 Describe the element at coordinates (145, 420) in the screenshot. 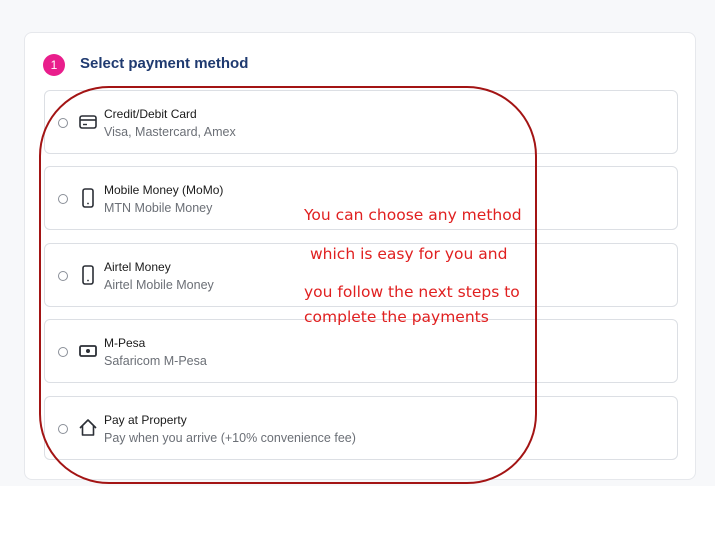

I see `option-label: Pay at Property` at that location.